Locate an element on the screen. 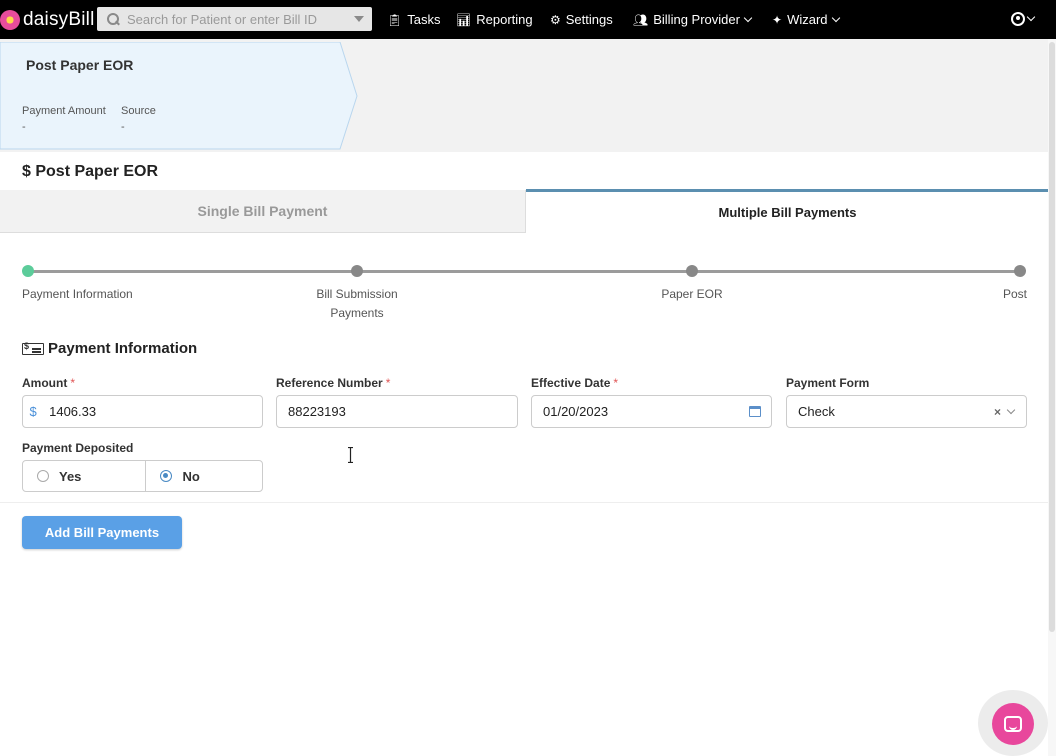 This screenshot has width=1056, height=756. amount-label: Amount* is located at coordinates (48, 383).